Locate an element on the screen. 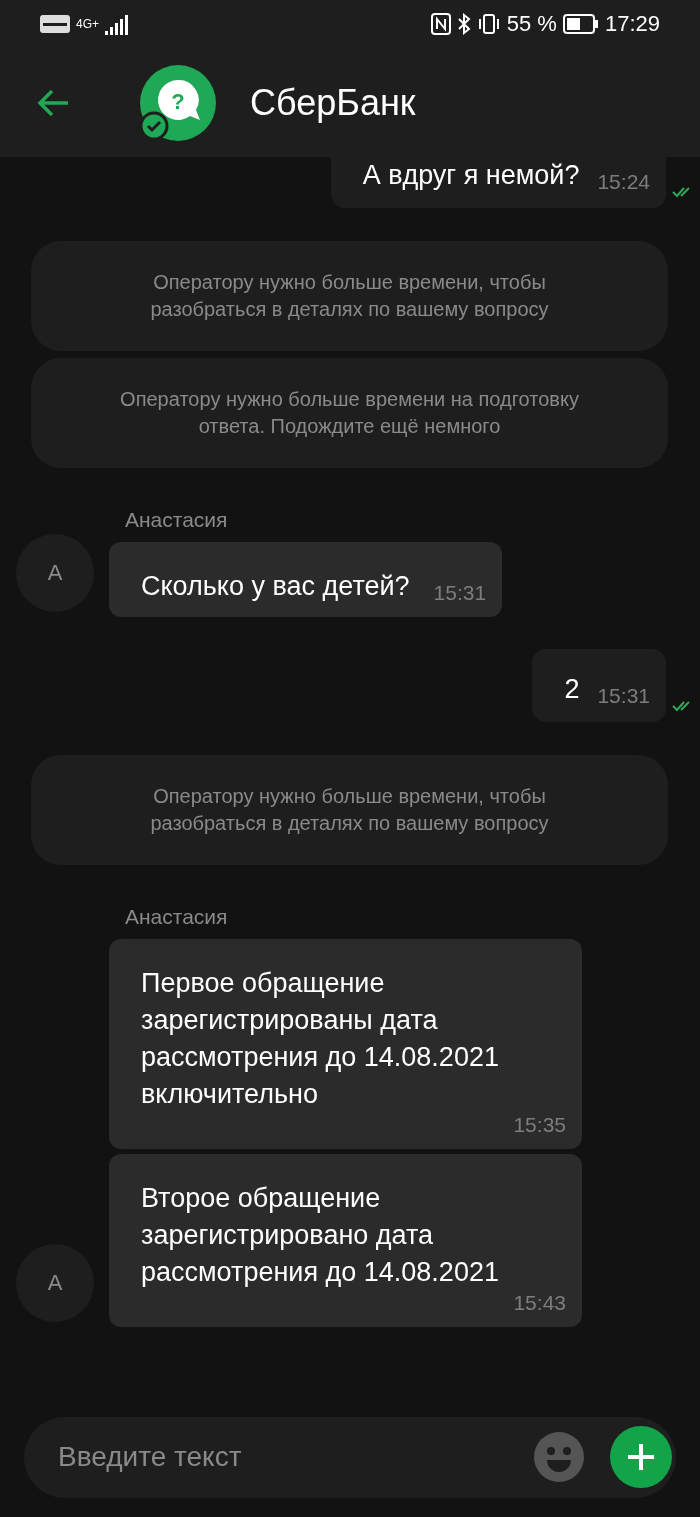  message-input: Введите текст is located at coordinates (282, 1457).